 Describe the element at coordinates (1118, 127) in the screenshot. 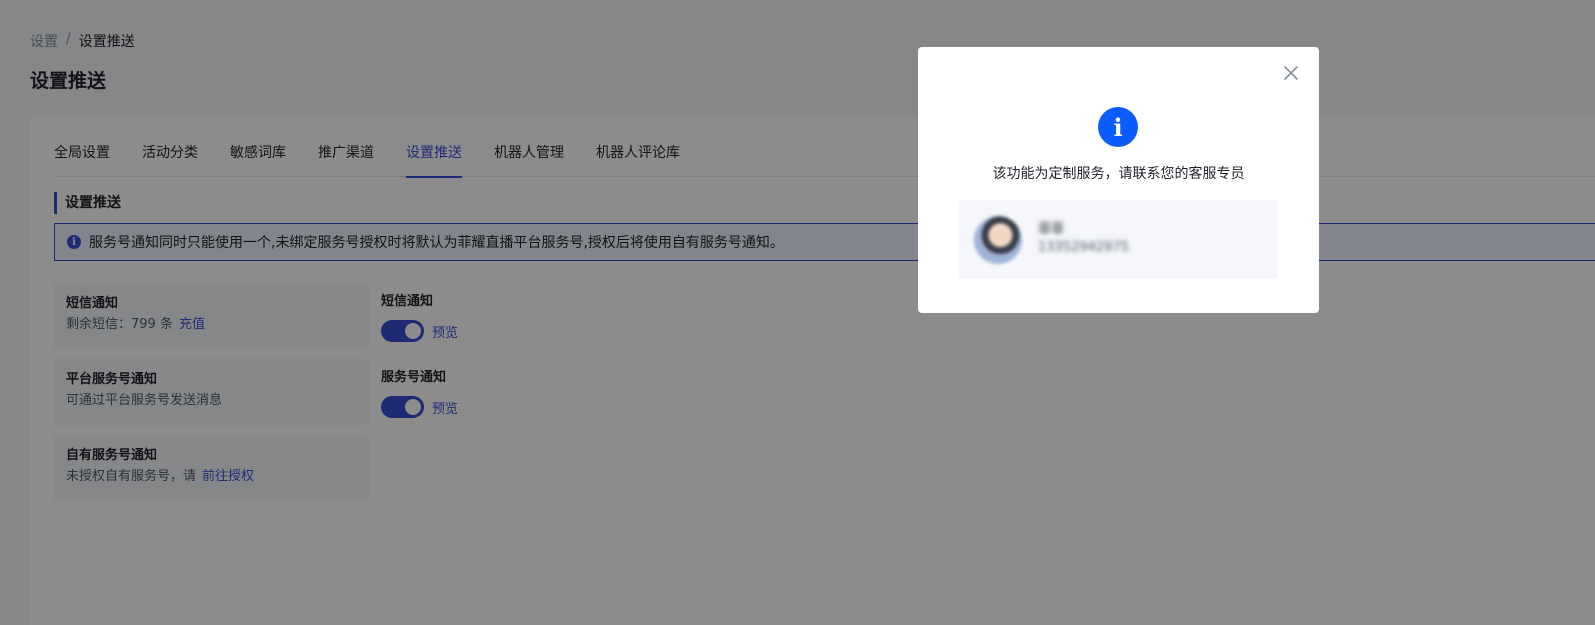

I see `info-icon: i` at that location.